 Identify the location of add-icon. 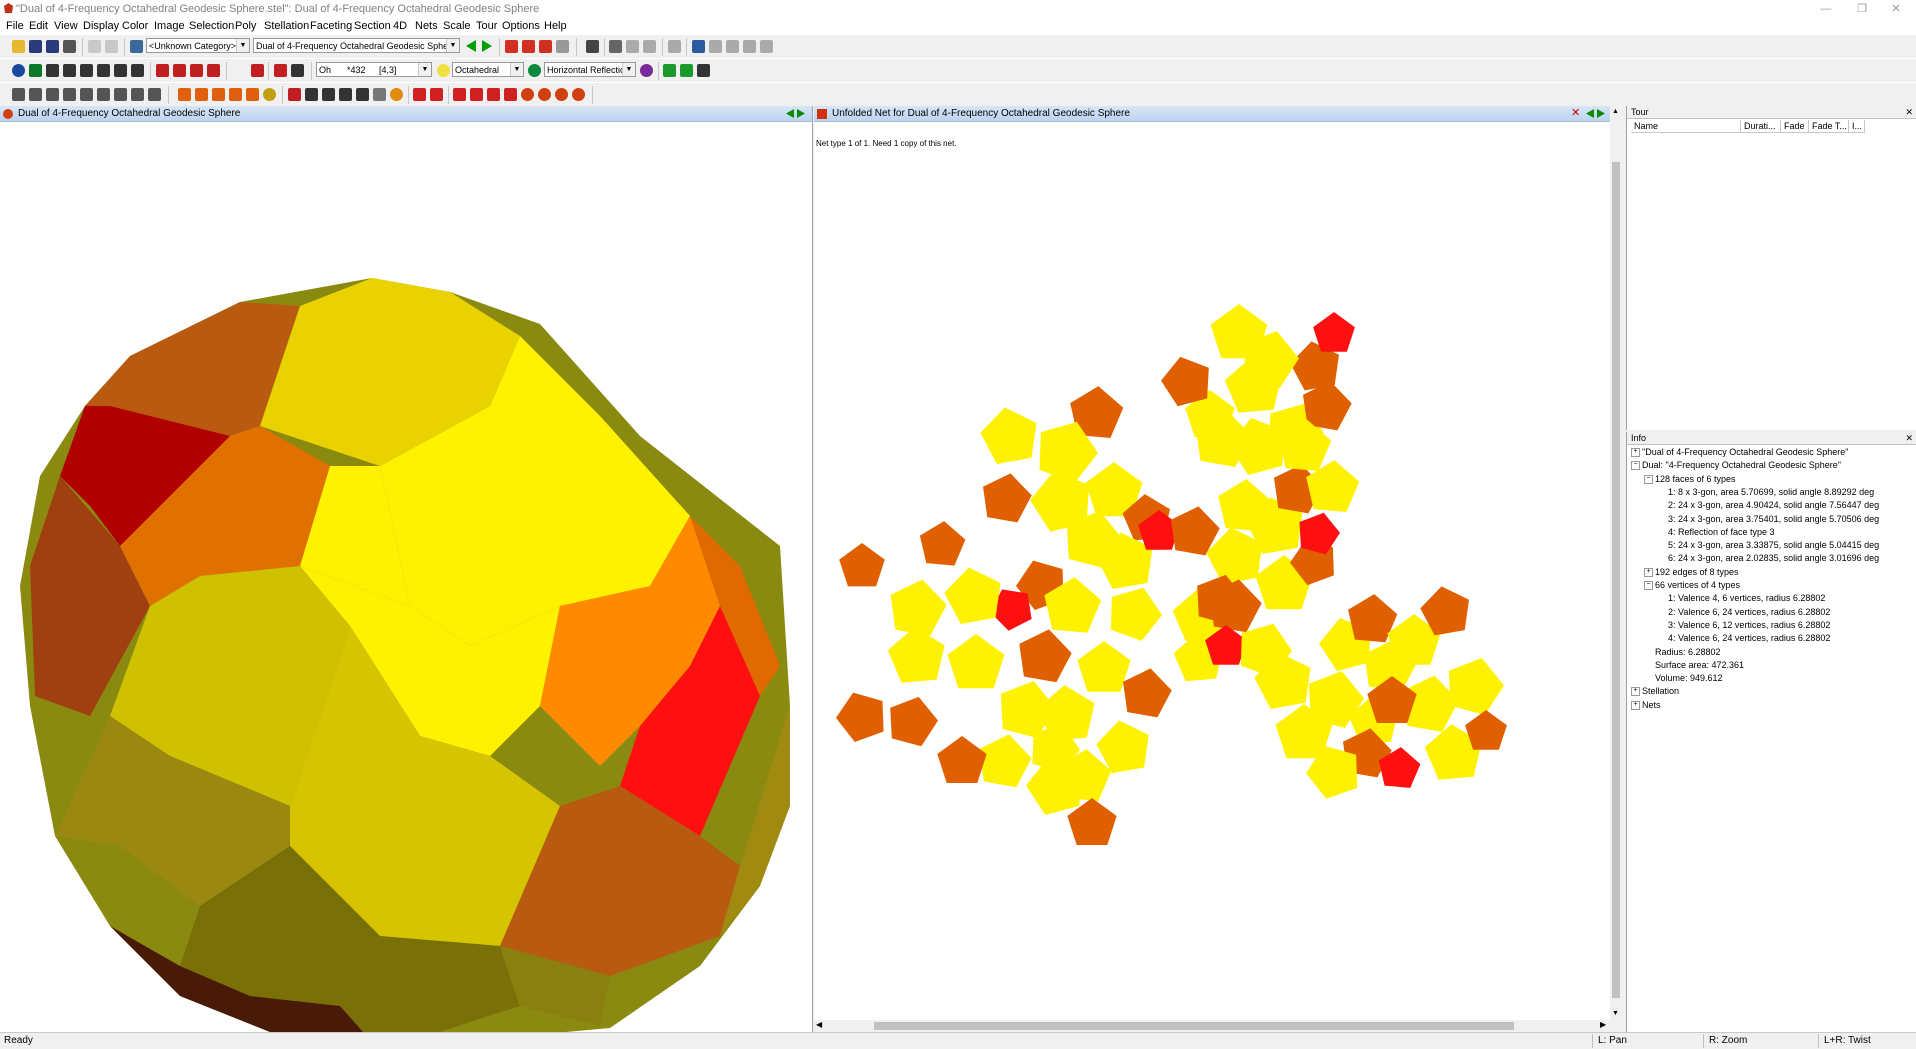
(419, 94).